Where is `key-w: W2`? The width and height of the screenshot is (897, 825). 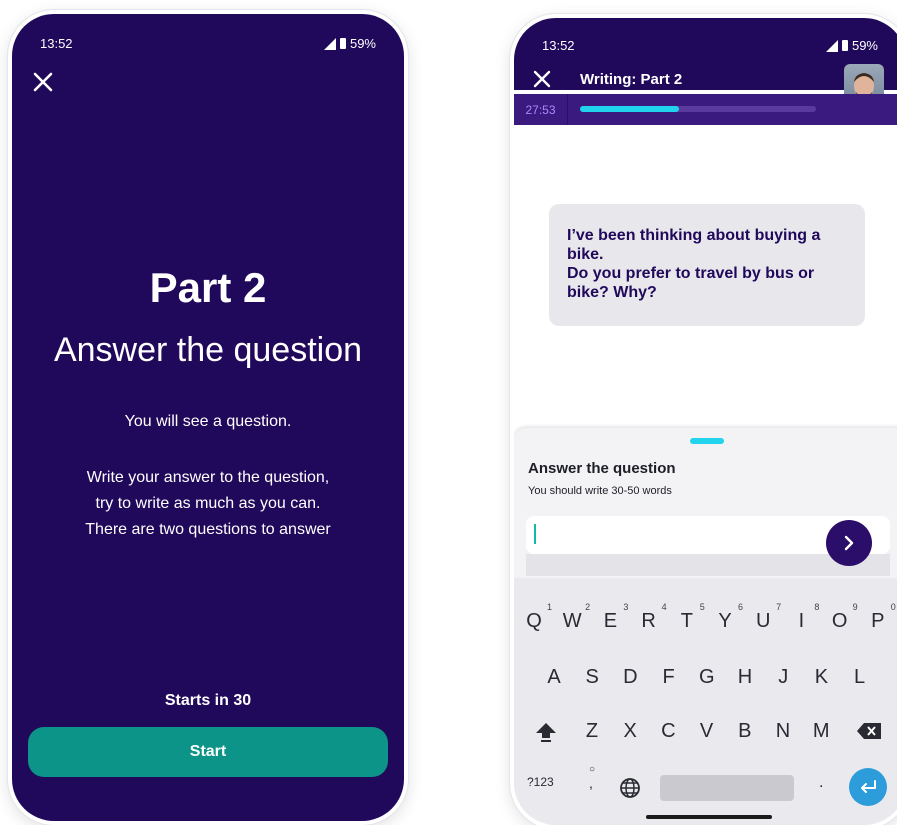
key-w: W2 is located at coordinates (573, 617).